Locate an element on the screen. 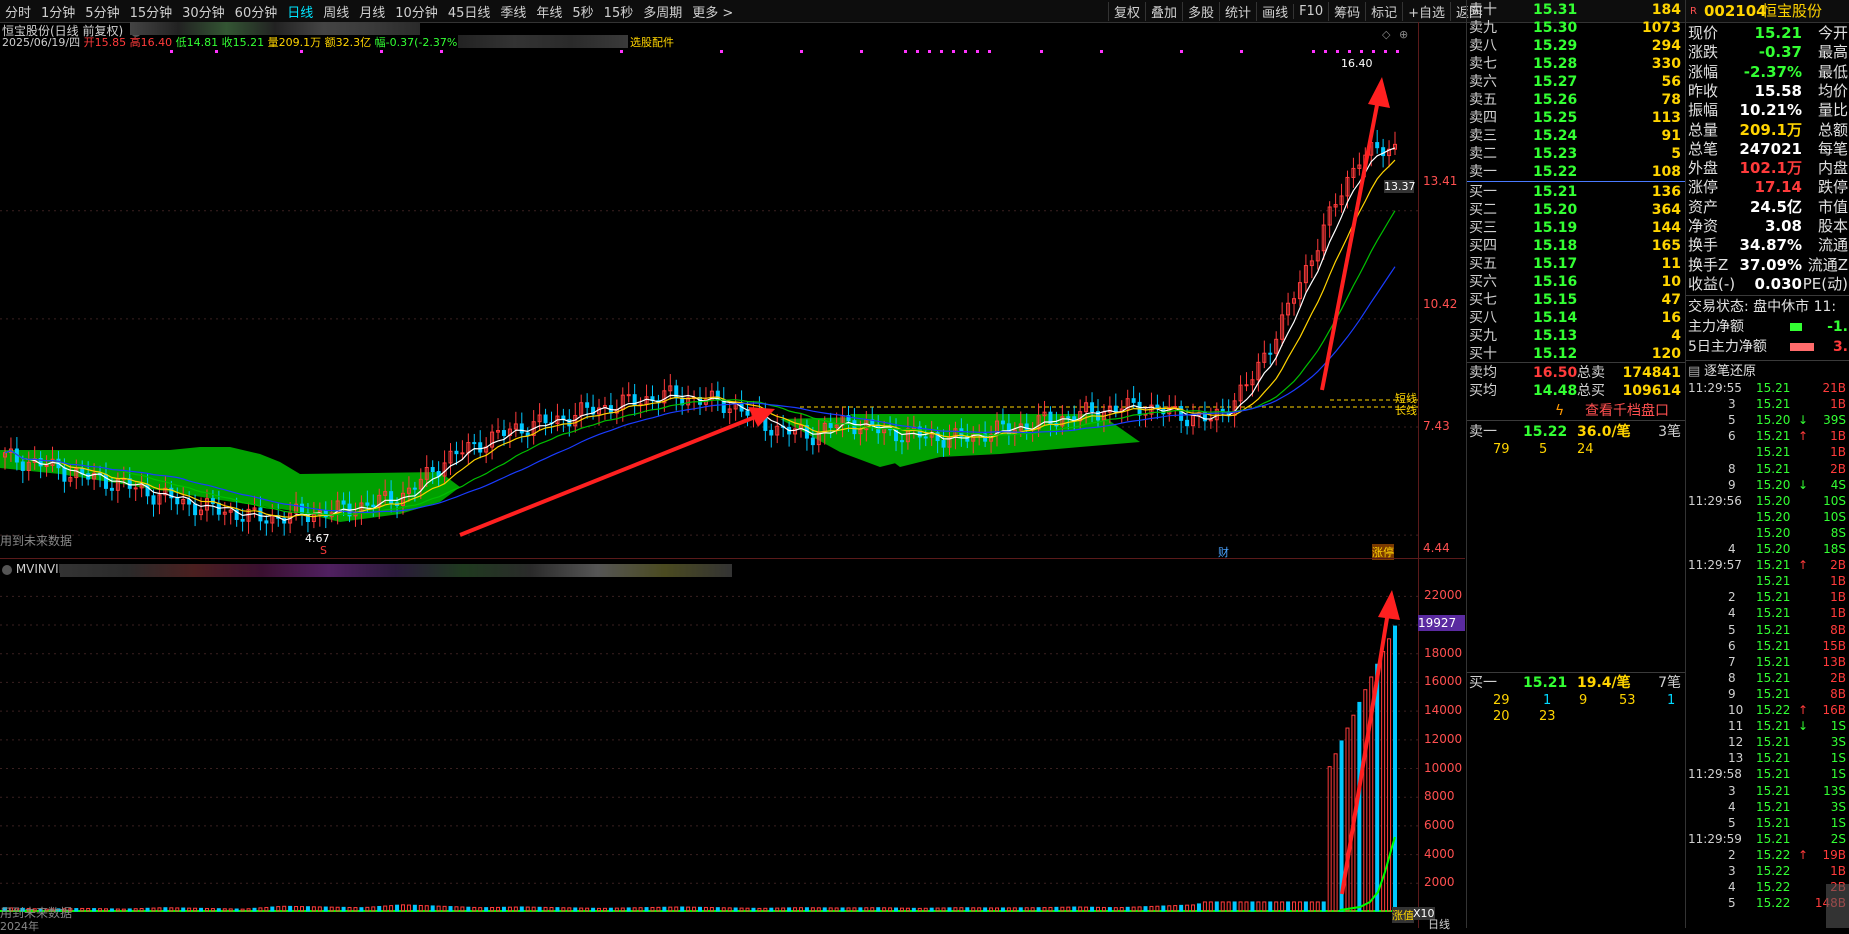 The height and width of the screenshot is (934, 1849). tick-row: 9 15.21 8B is located at coordinates (1787, 693).